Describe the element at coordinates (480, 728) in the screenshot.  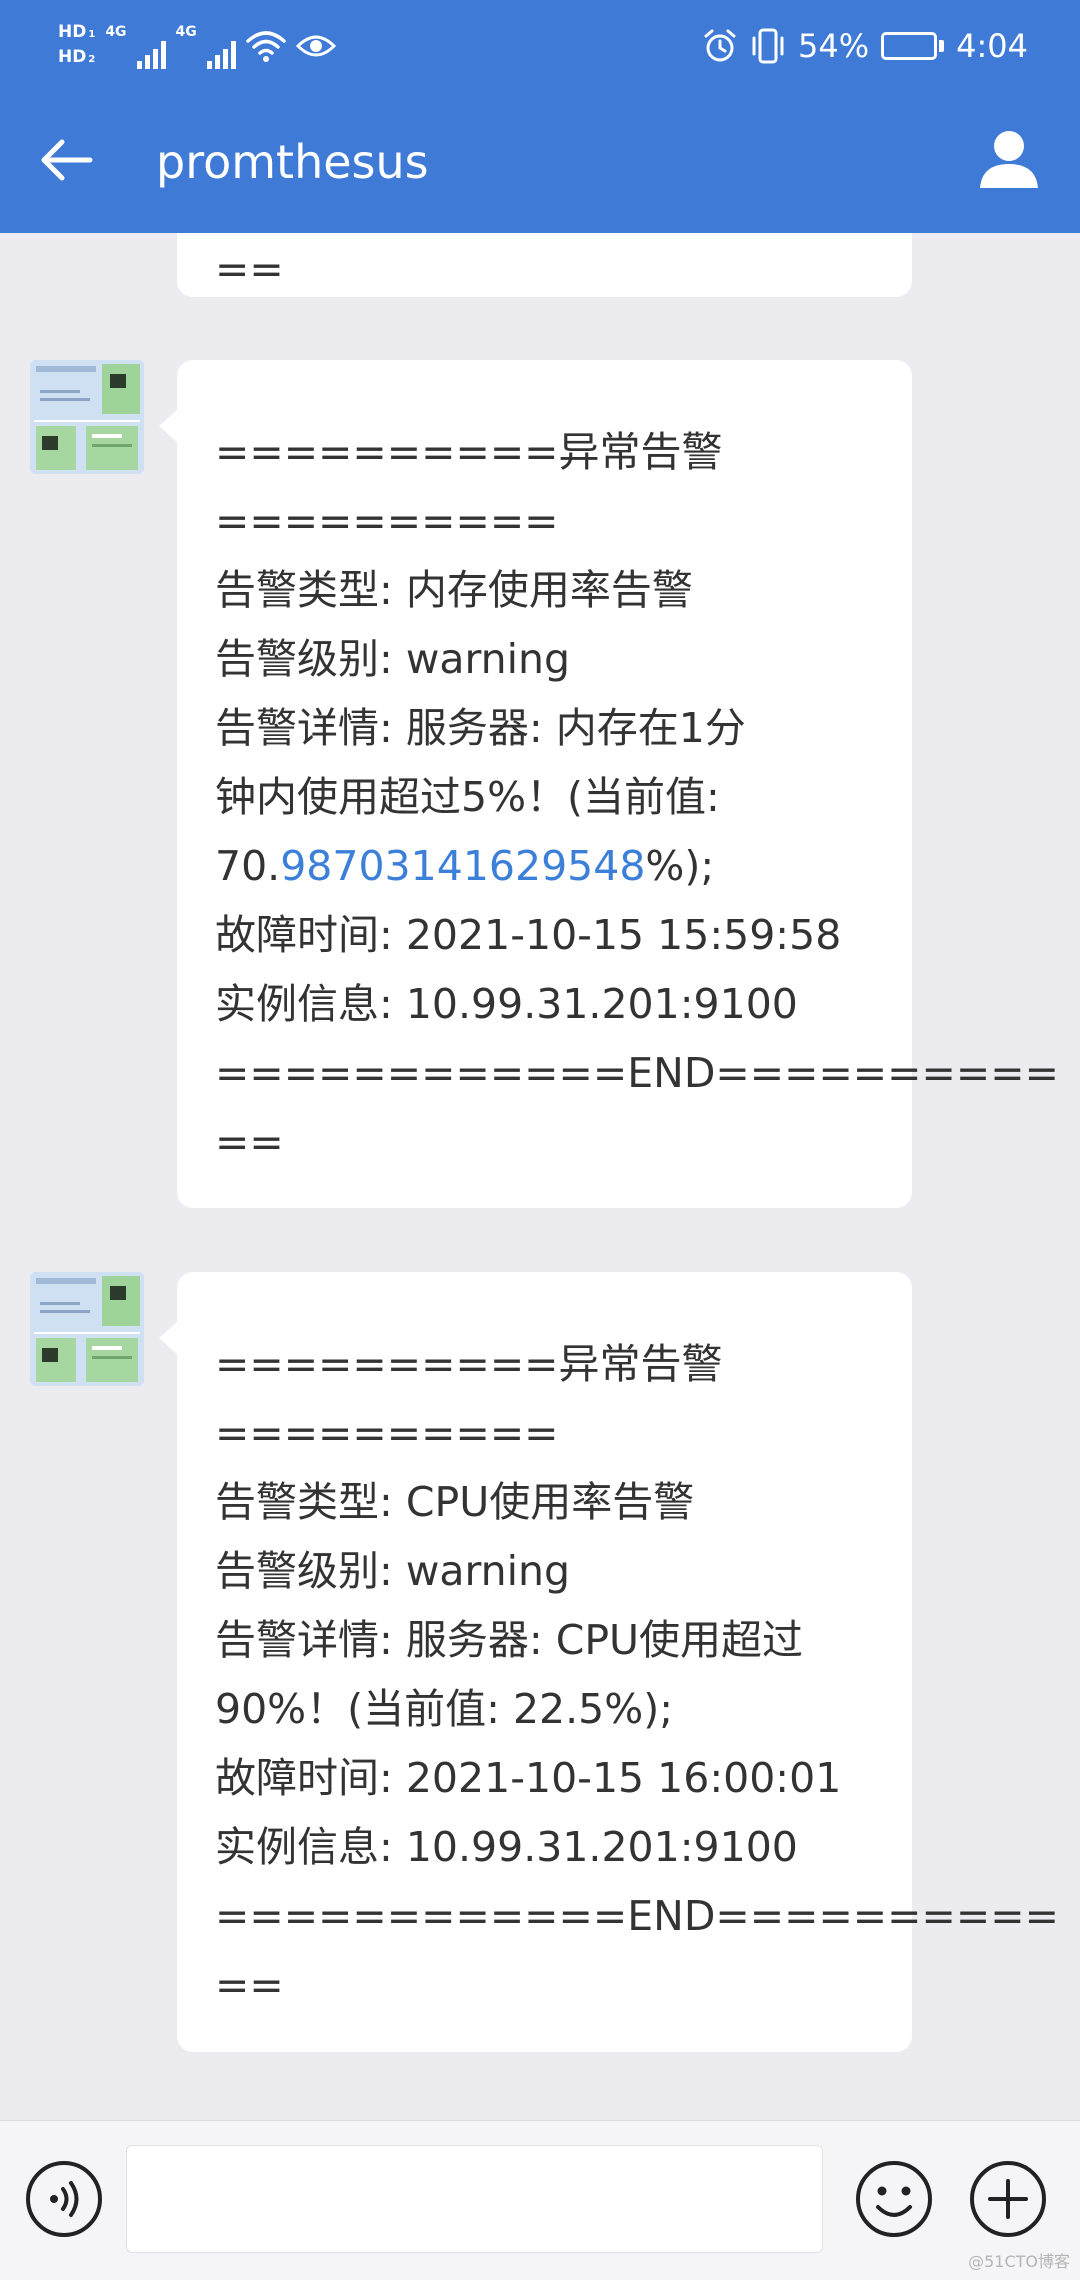
I see `message-line: 告警详情: 服务器: 内存在1分` at that location.